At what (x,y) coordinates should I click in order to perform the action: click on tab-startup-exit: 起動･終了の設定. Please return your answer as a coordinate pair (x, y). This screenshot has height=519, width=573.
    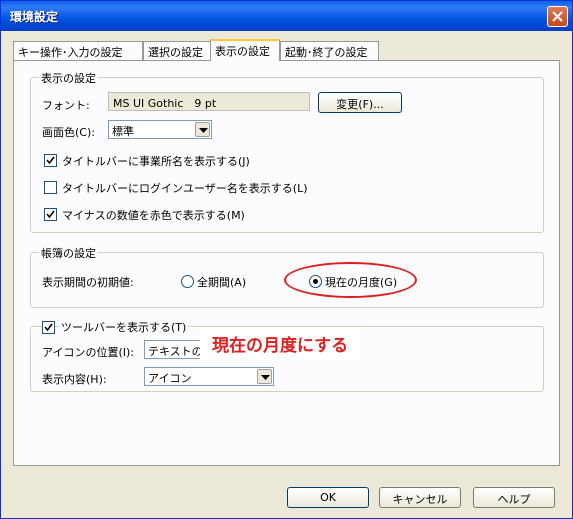
    Looking at the image, I should click on (329, 50).